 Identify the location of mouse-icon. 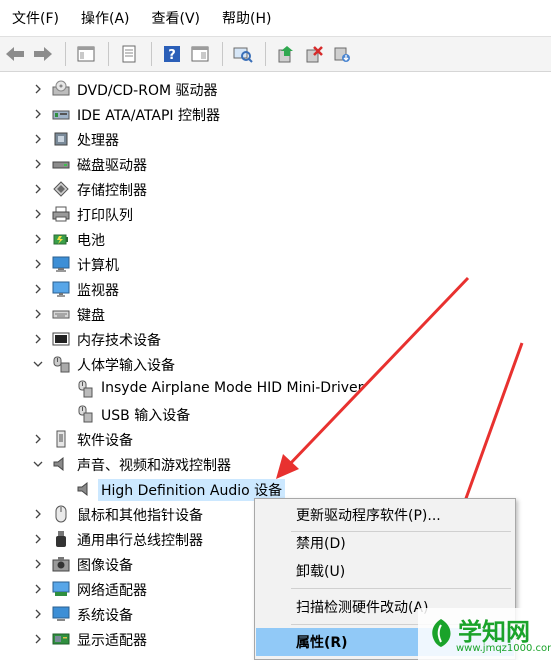
(61, 514).